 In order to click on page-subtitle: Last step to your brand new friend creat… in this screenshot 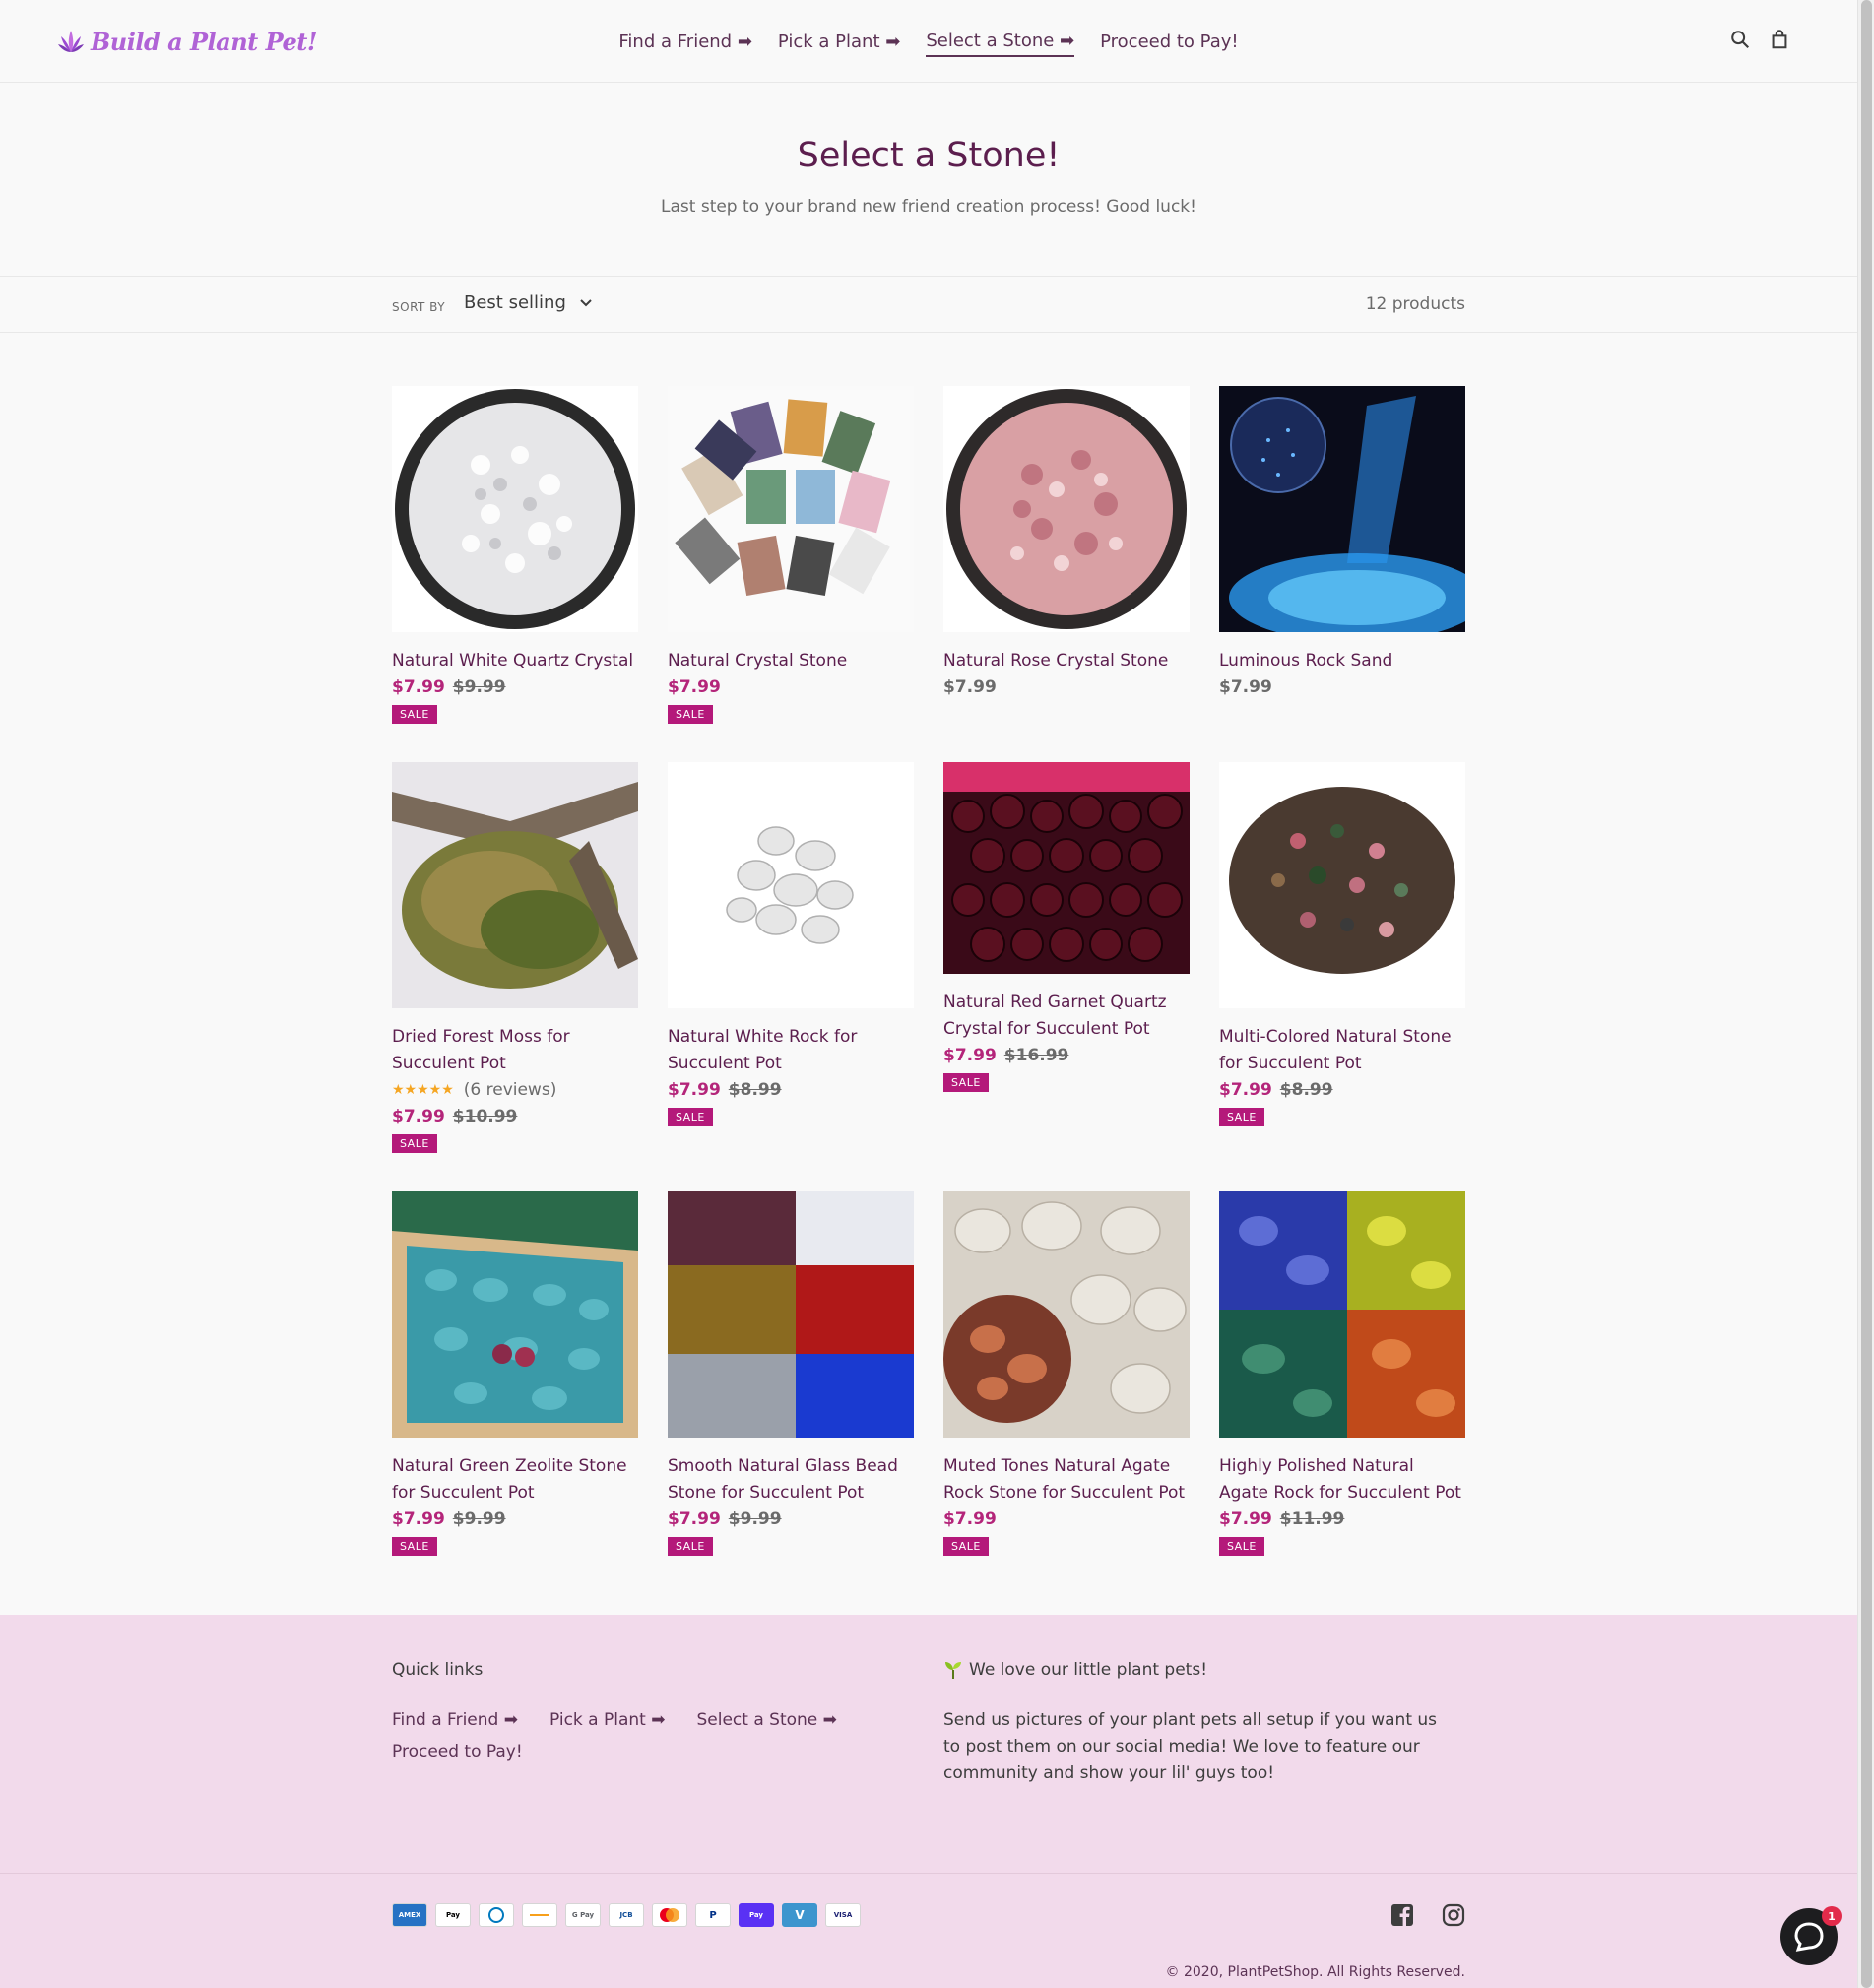, I will do `click(928, 207)`.